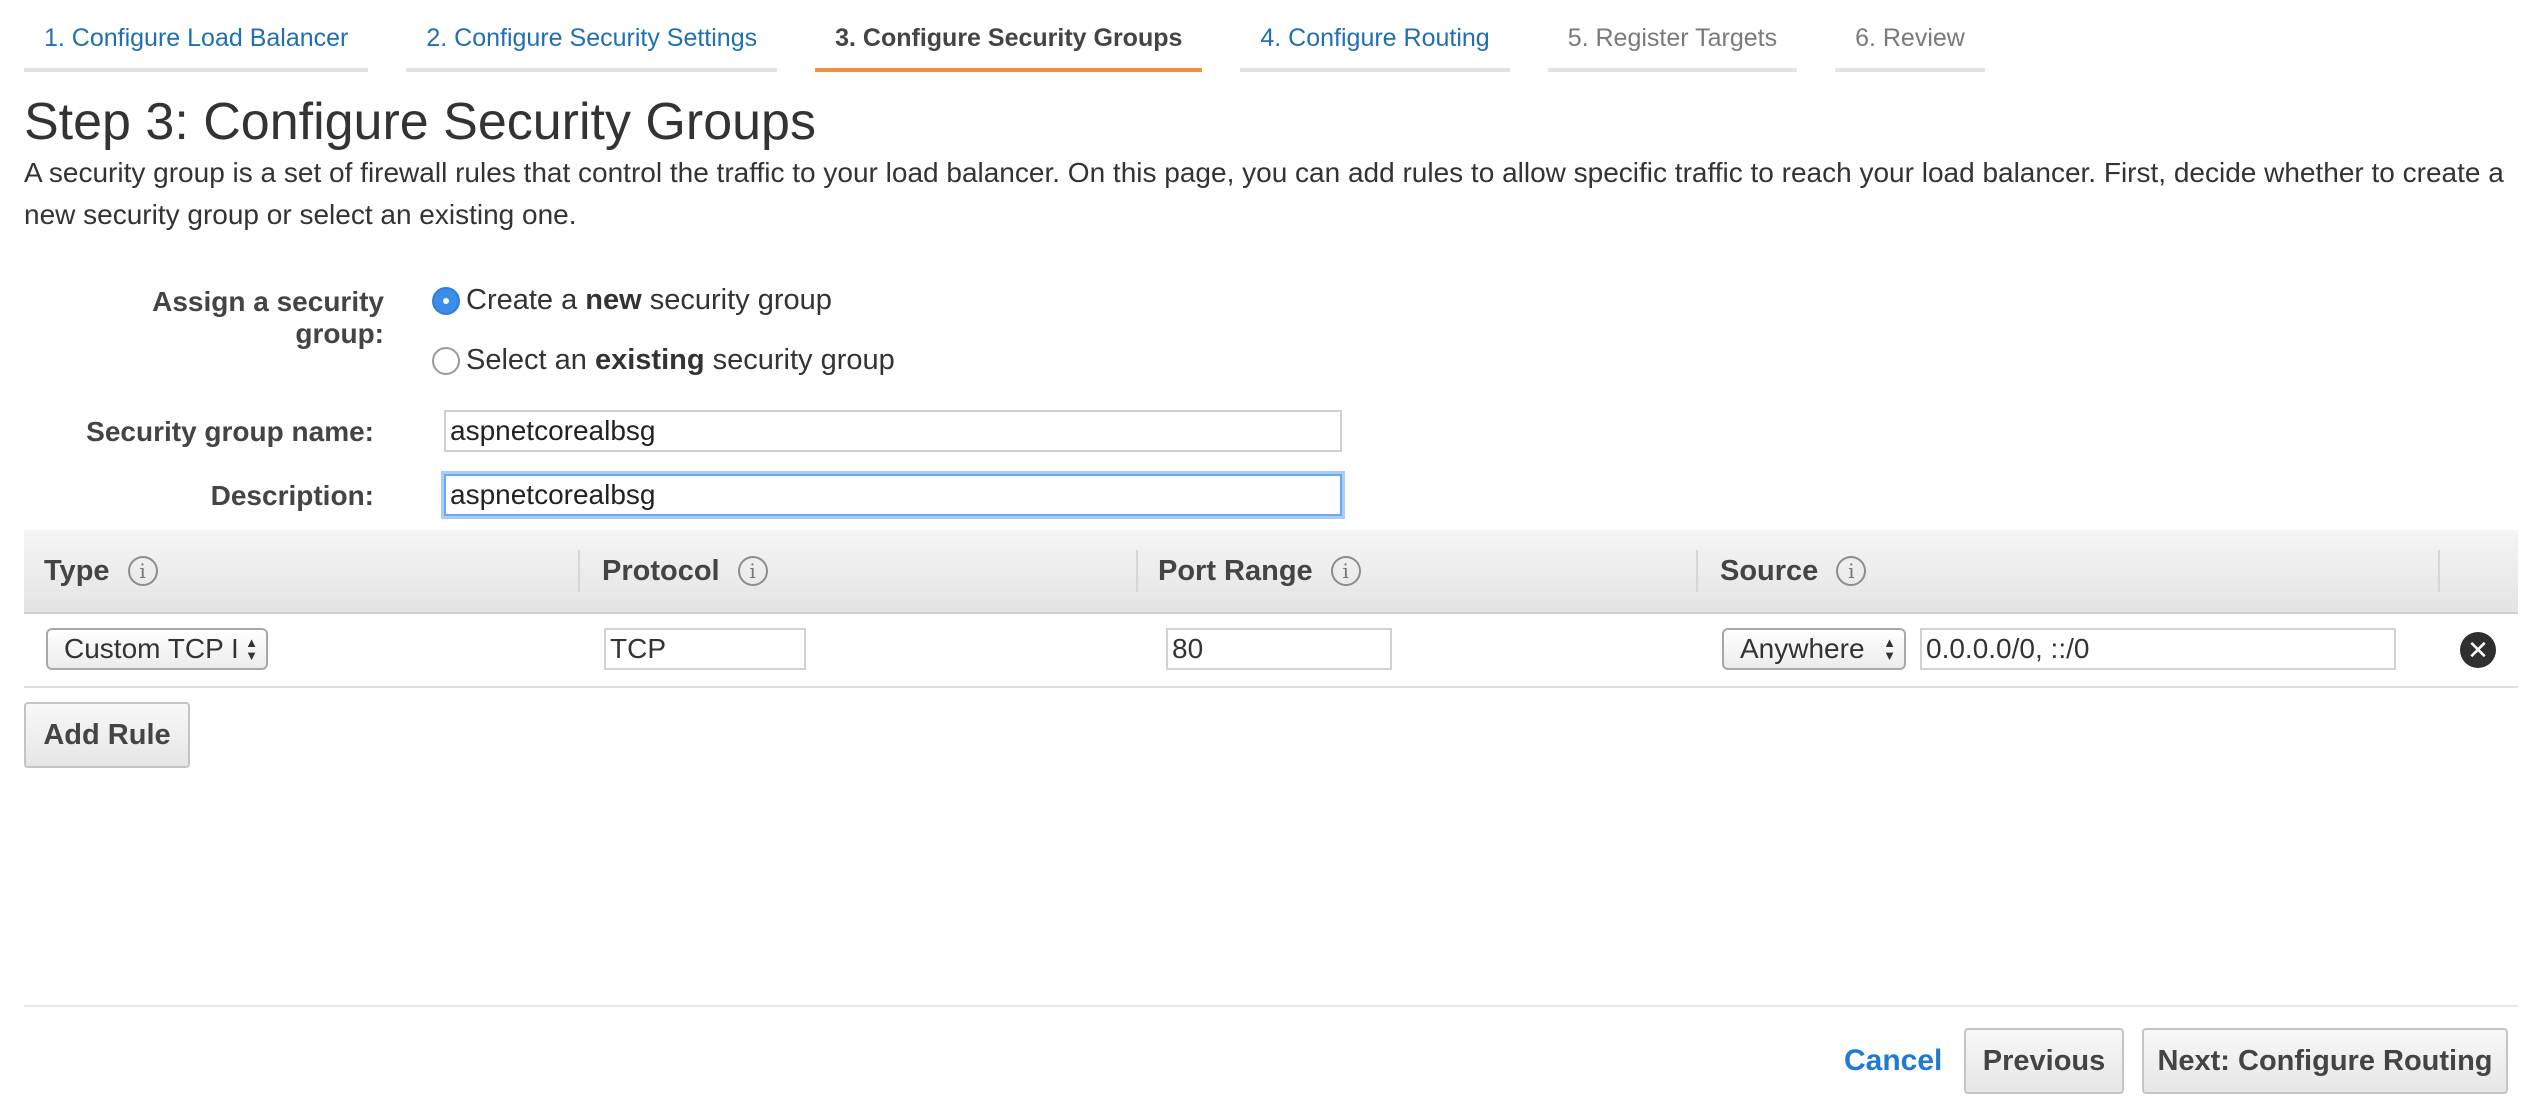 The image size is (2534, 1108). I want to click on tab-configure-routing: 4. Configure Routing, so click(1375, 36).